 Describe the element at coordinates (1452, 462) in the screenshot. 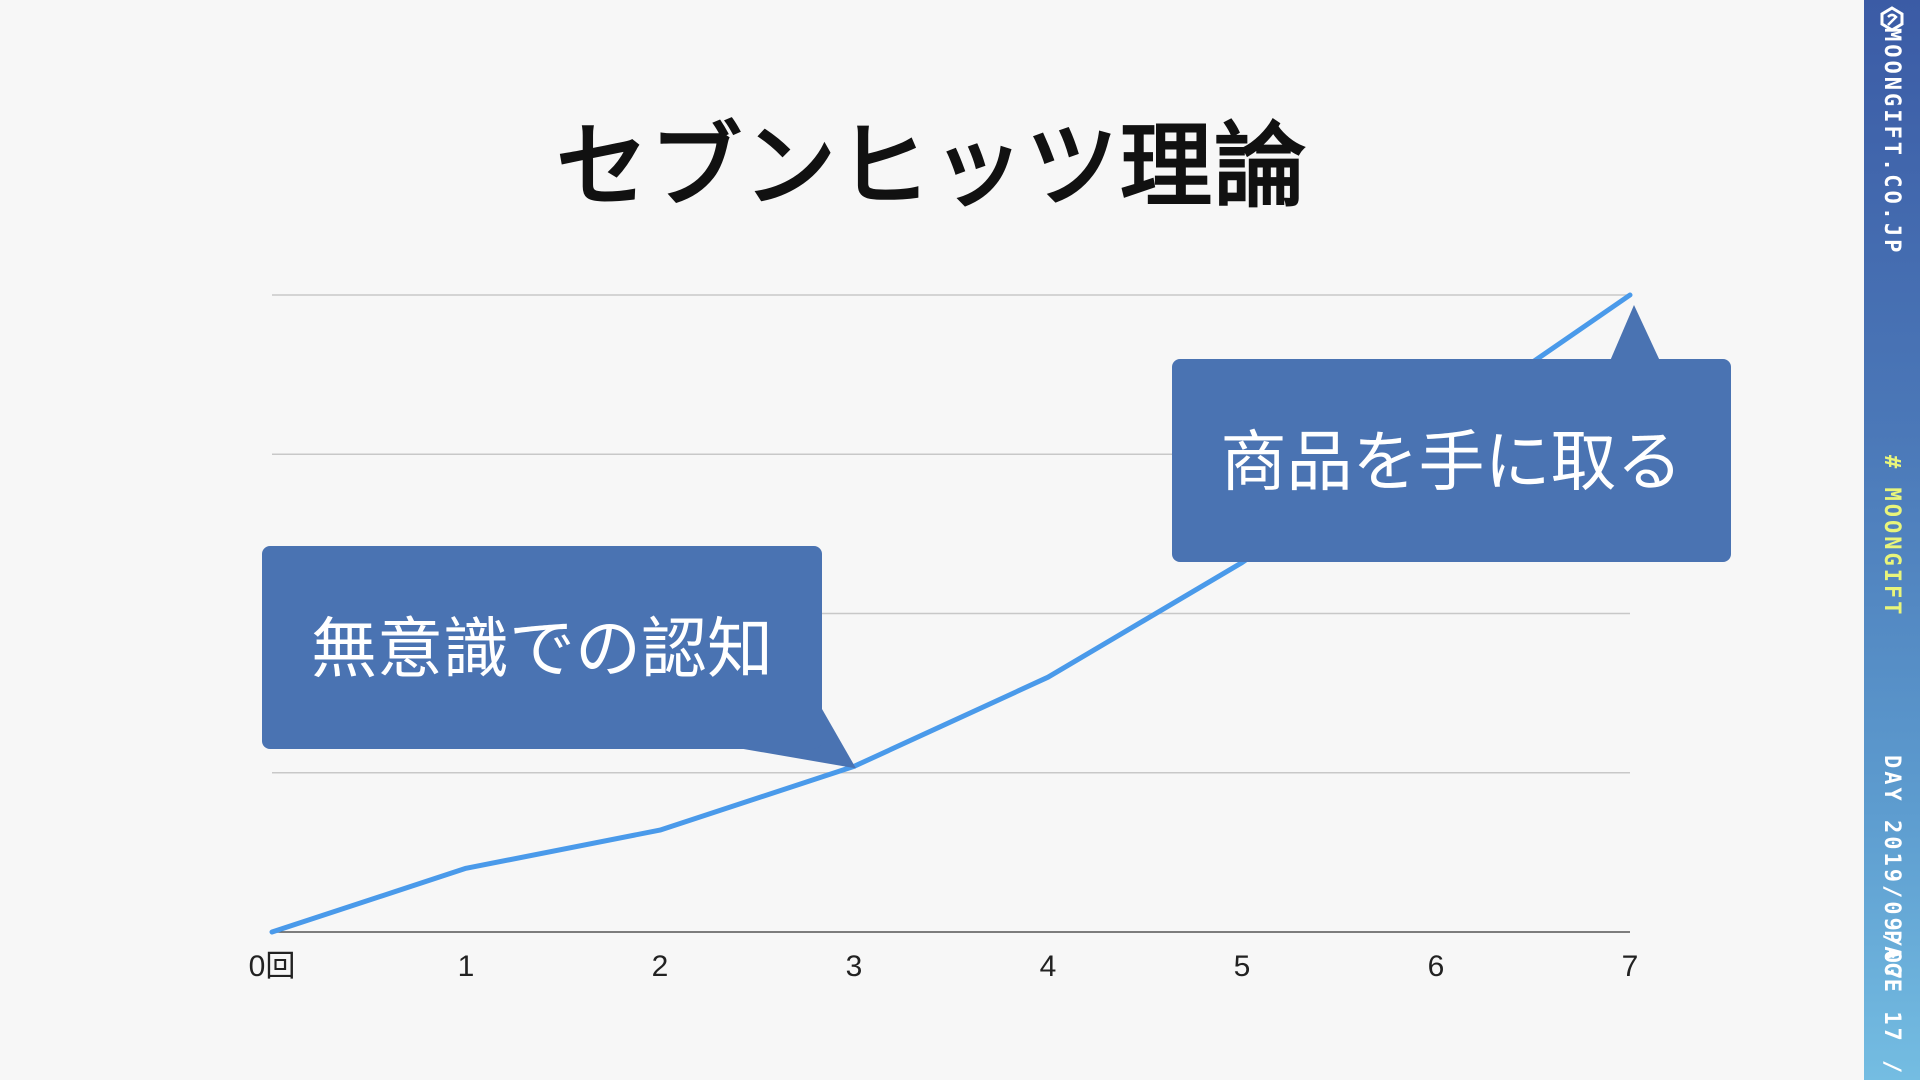

I see `callout-pick-up-text: 商品を手に取る` at that location.